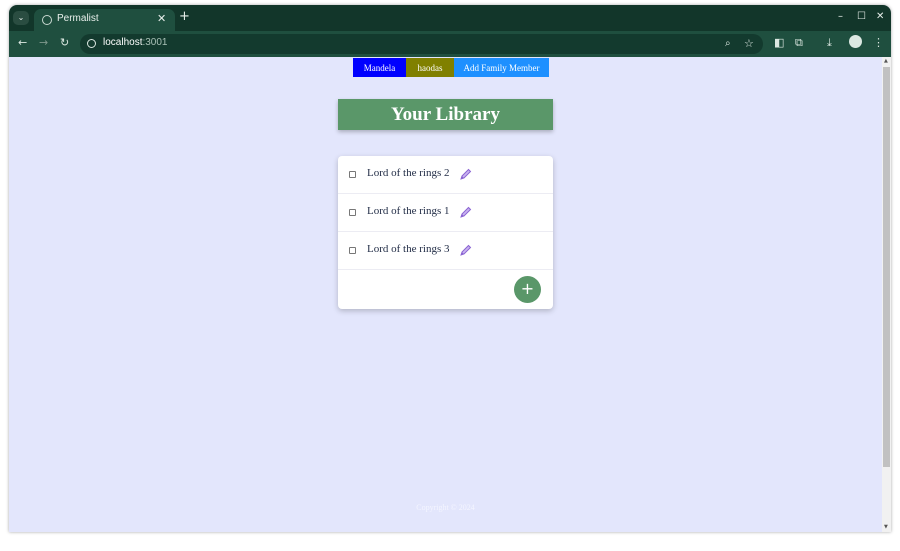 The width and height of the screenshot is (900, 551). I want to click on add-item-button: +, so click(527, 289).